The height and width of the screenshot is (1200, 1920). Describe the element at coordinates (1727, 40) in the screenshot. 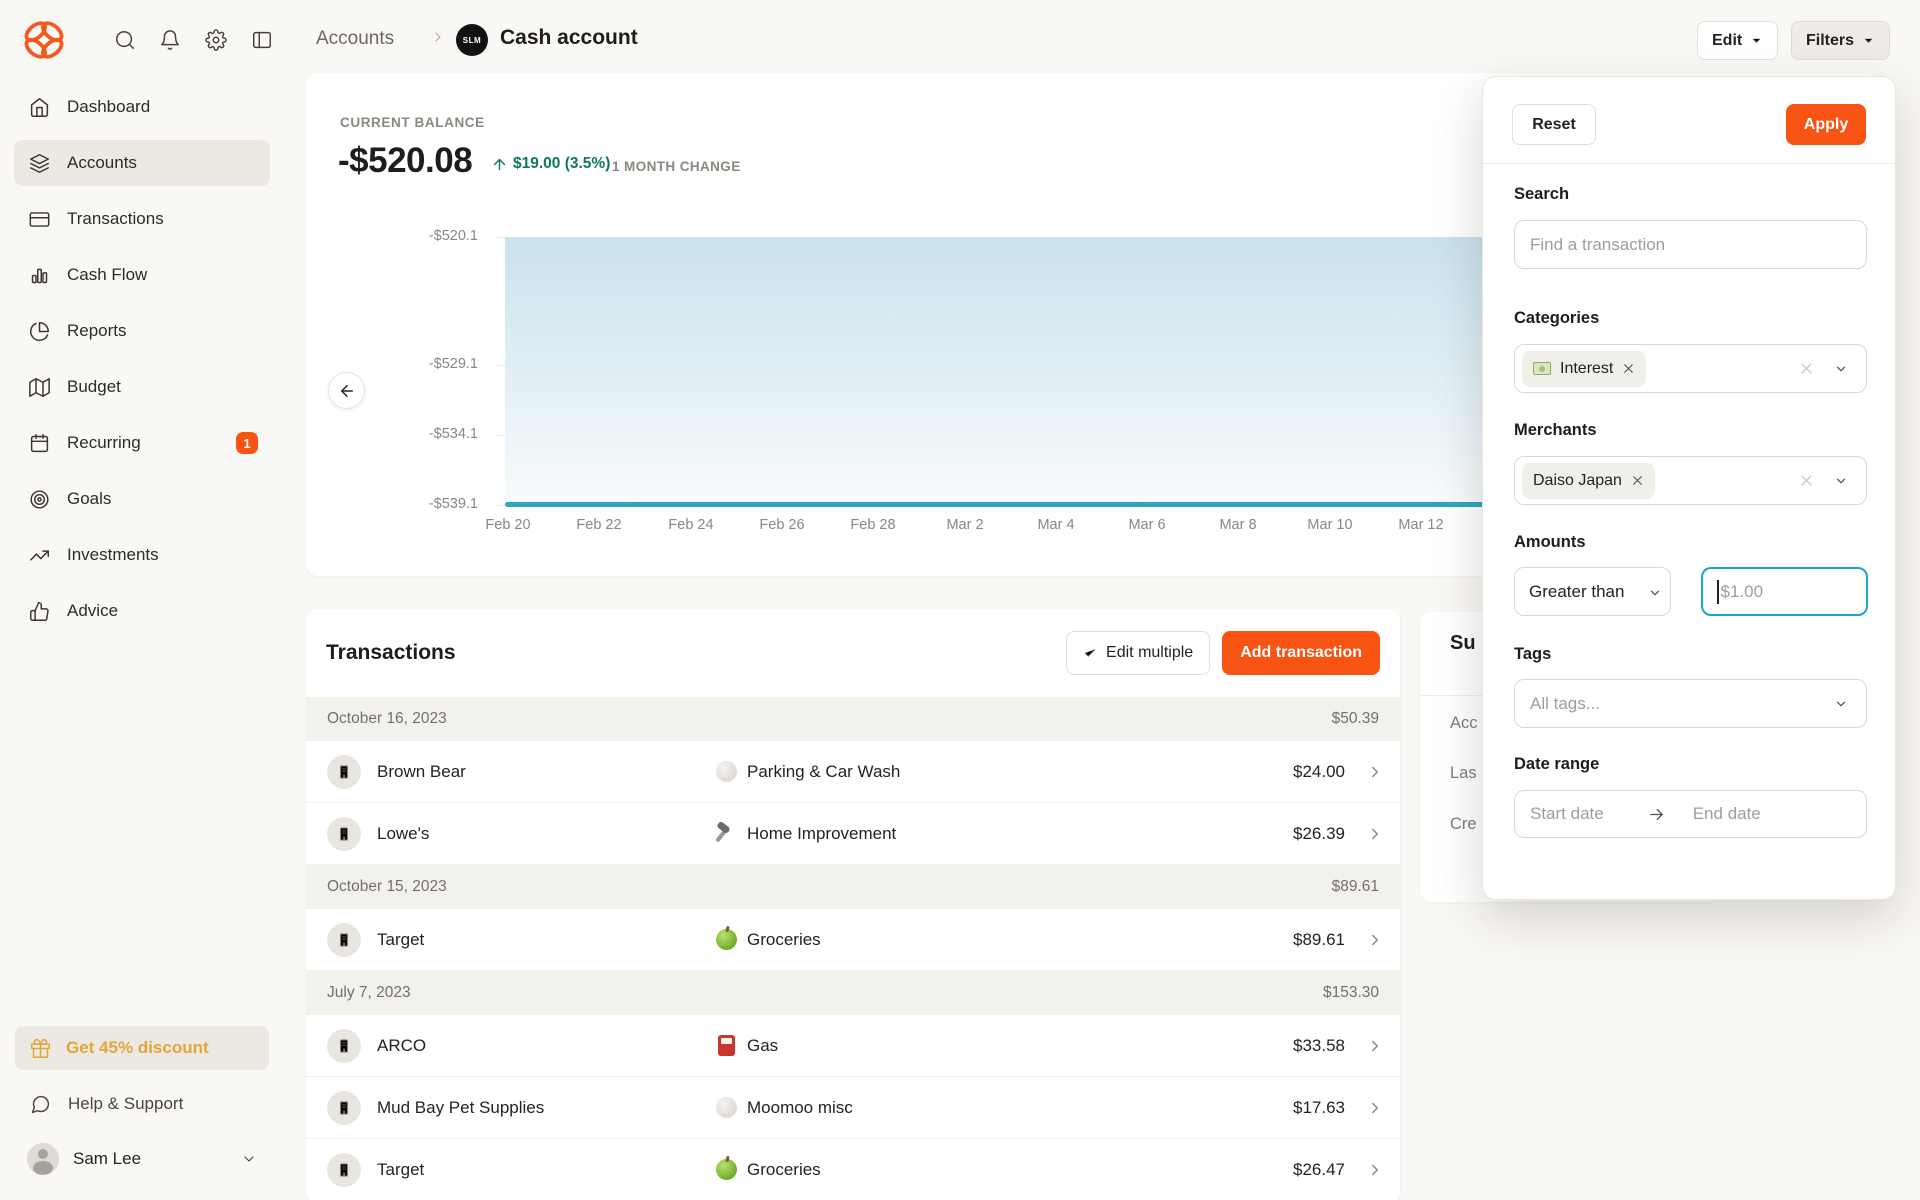

I see `edit-button-label: Edit` at that location.